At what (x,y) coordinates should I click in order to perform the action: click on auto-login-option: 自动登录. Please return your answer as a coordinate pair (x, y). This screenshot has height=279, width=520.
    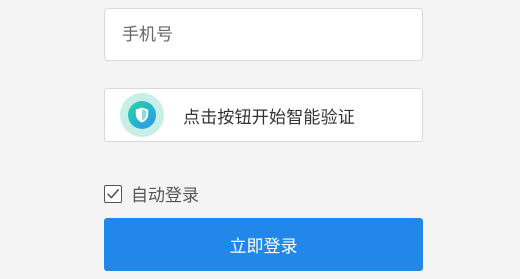
    Looking at the image, I should click on (151, 193).